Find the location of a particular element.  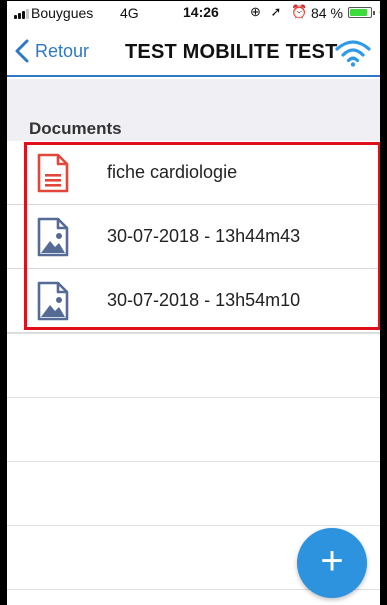

status-bar: Bouygues 4G 14:26 ⊕ ➚ ⏰ 84 % ⚡ is located at coordinates (193, 13).